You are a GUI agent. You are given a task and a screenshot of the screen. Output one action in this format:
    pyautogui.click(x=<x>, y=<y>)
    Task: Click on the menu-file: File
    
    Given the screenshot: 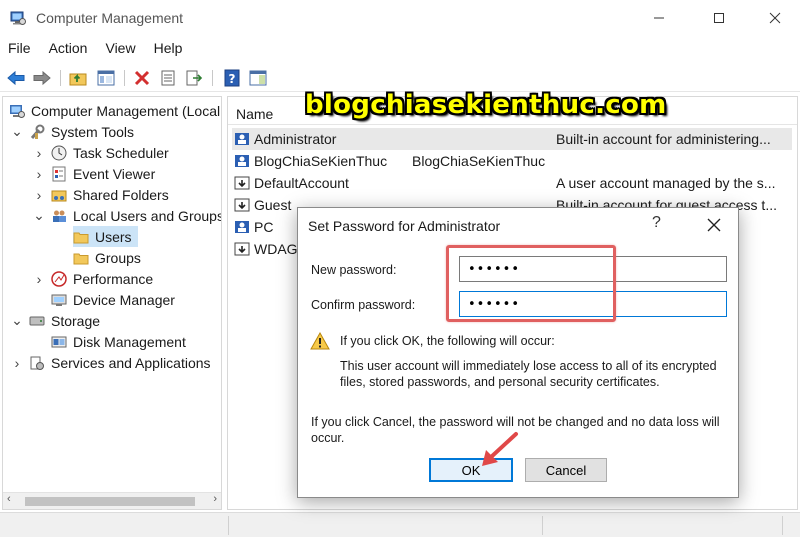 What is the action you would take?
    pyautogui.click(x=18, y=49)
    